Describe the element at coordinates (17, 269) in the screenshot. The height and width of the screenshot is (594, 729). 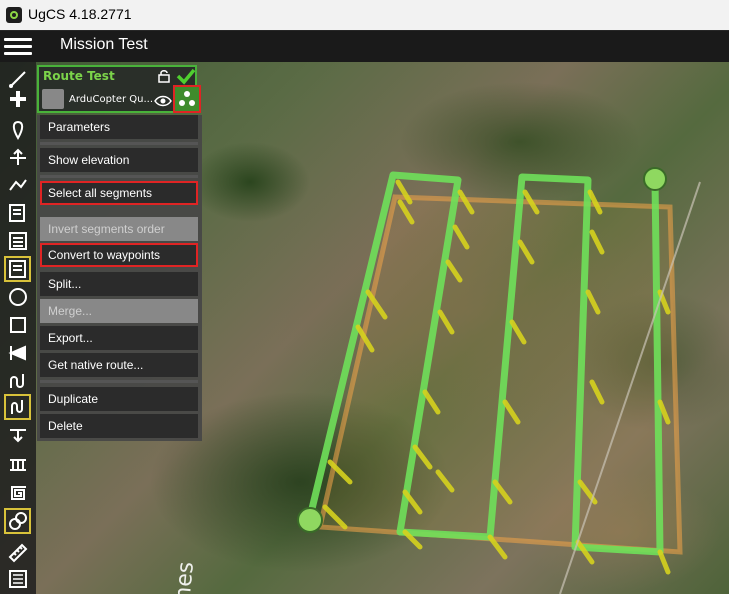
I see `survey-icon` at that location.